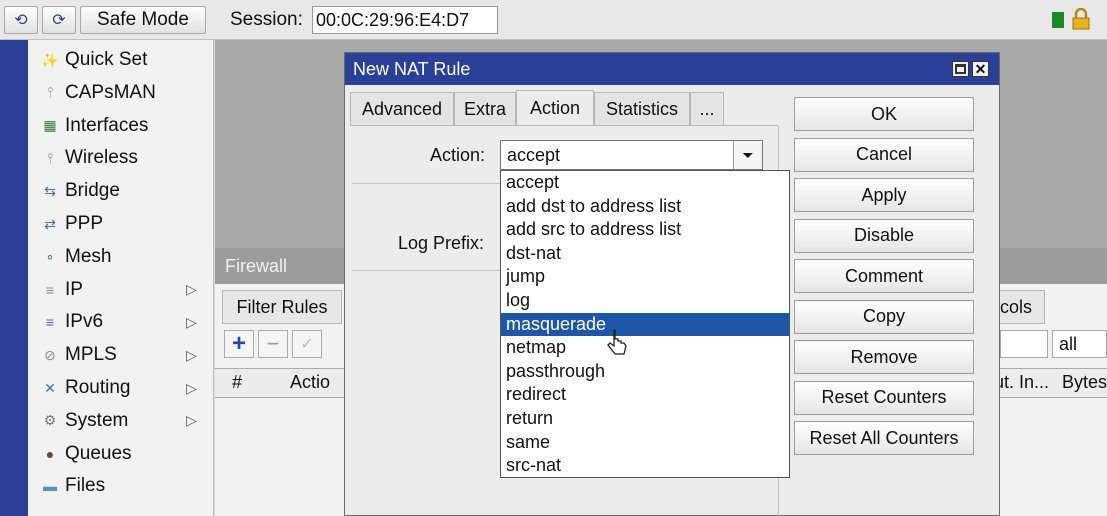 The height and width of the screenshot is (516, 1107). I want to click on gear-icon: ⚙, so click(50, 420).